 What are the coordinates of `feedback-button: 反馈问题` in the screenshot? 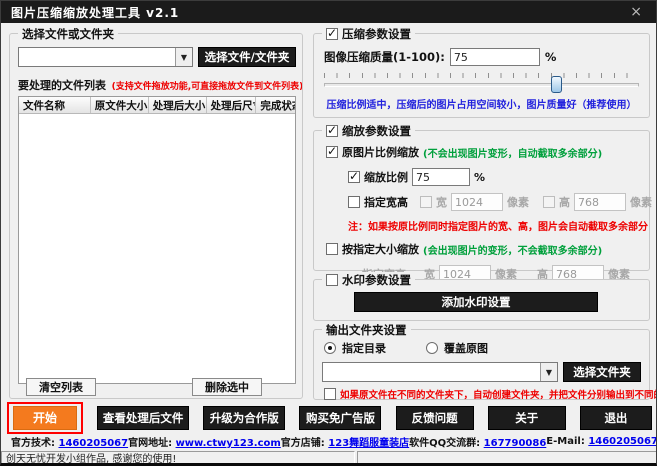 It's located at (434, 417).